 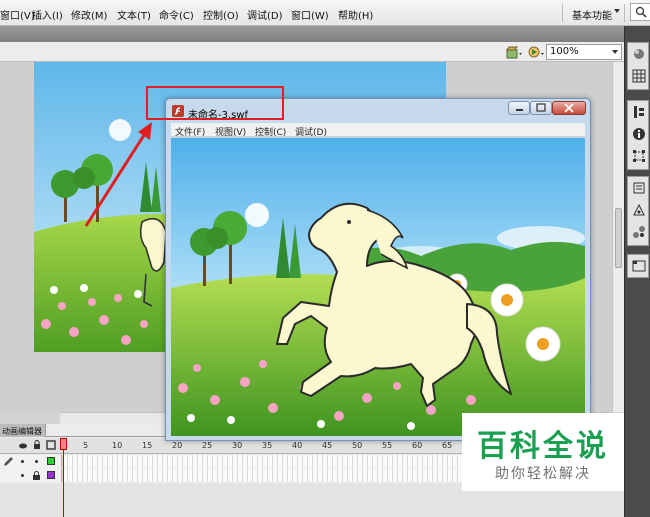 What do you see at coordinates (543, 446) in the screenshot?
I see `watermark-title: 百科全说` at bounding box center [543, 446].